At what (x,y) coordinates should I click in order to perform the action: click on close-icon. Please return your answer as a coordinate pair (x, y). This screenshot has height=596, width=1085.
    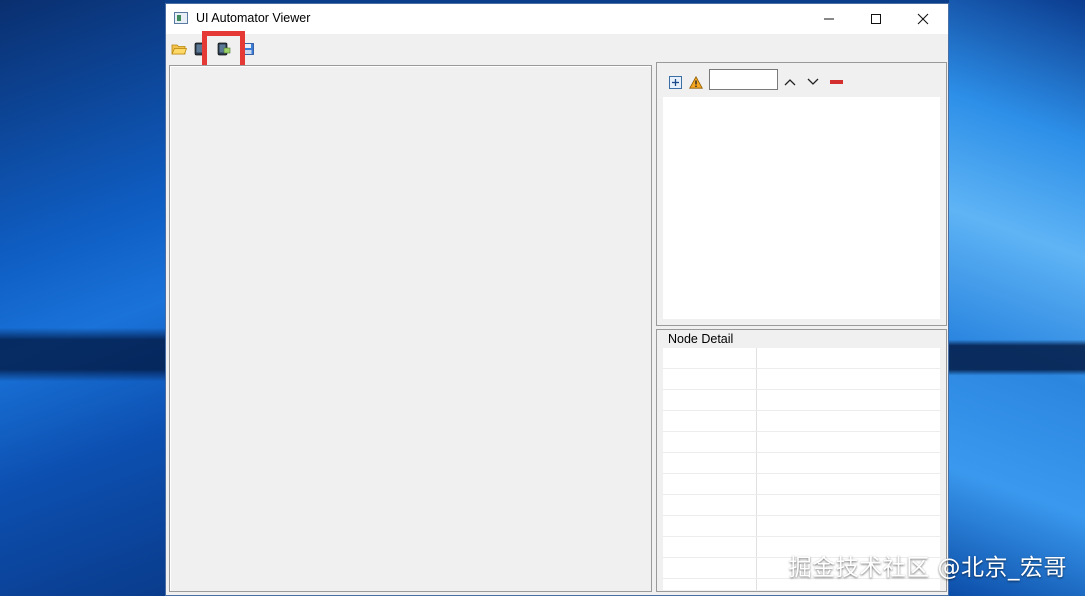
    Looking at the image, I should click on (923, 19).